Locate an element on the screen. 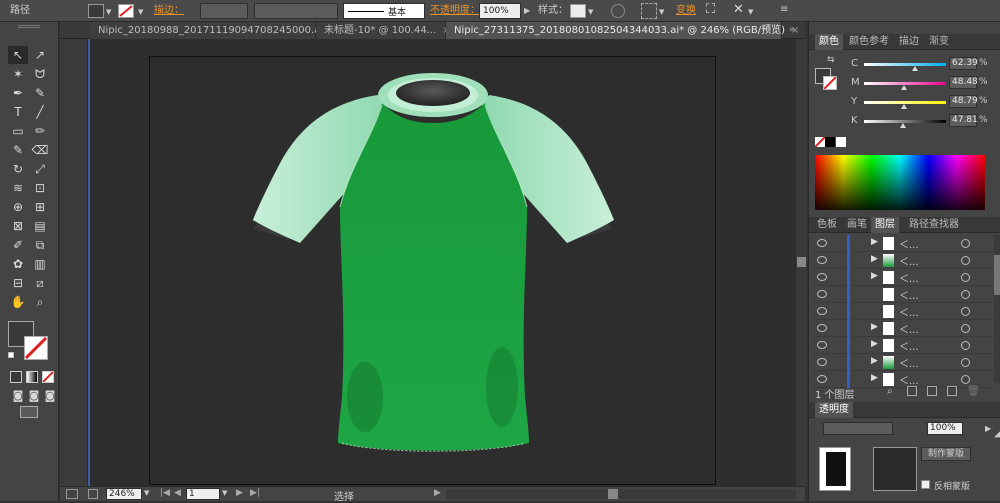 Image resolution: width=1000 pixels, height=503 pixels. vertical-scroll-thumb is located at coordinates (801, 262).